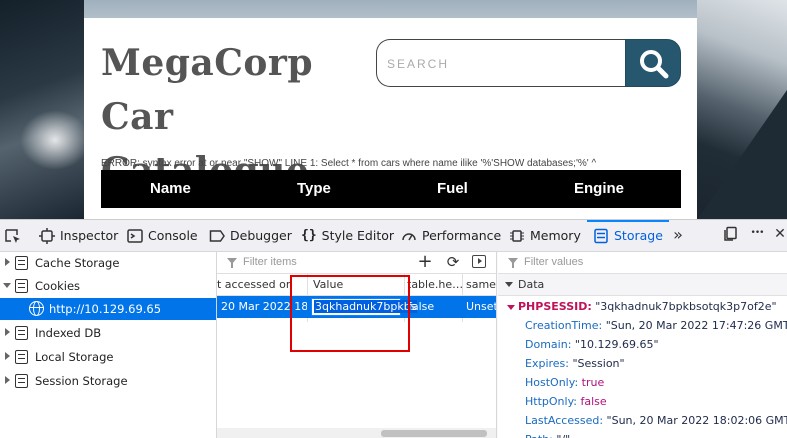  I want to click on sidebar-item-label: Session Storage, so click(81, 381).